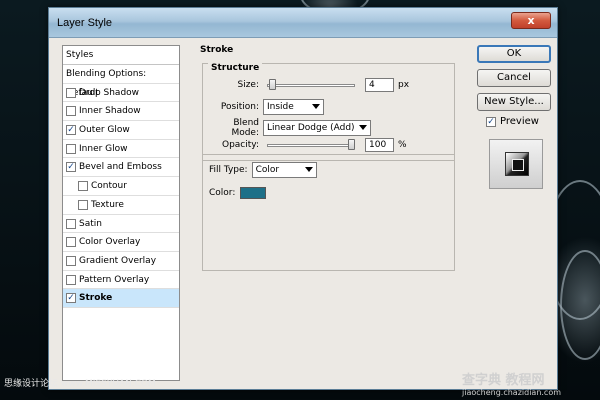 The image size is (600, 400). What do you see at coordinates (514, 54) in the screenshot?
I see `ok-button: OK` at bounding box center [514, 54].